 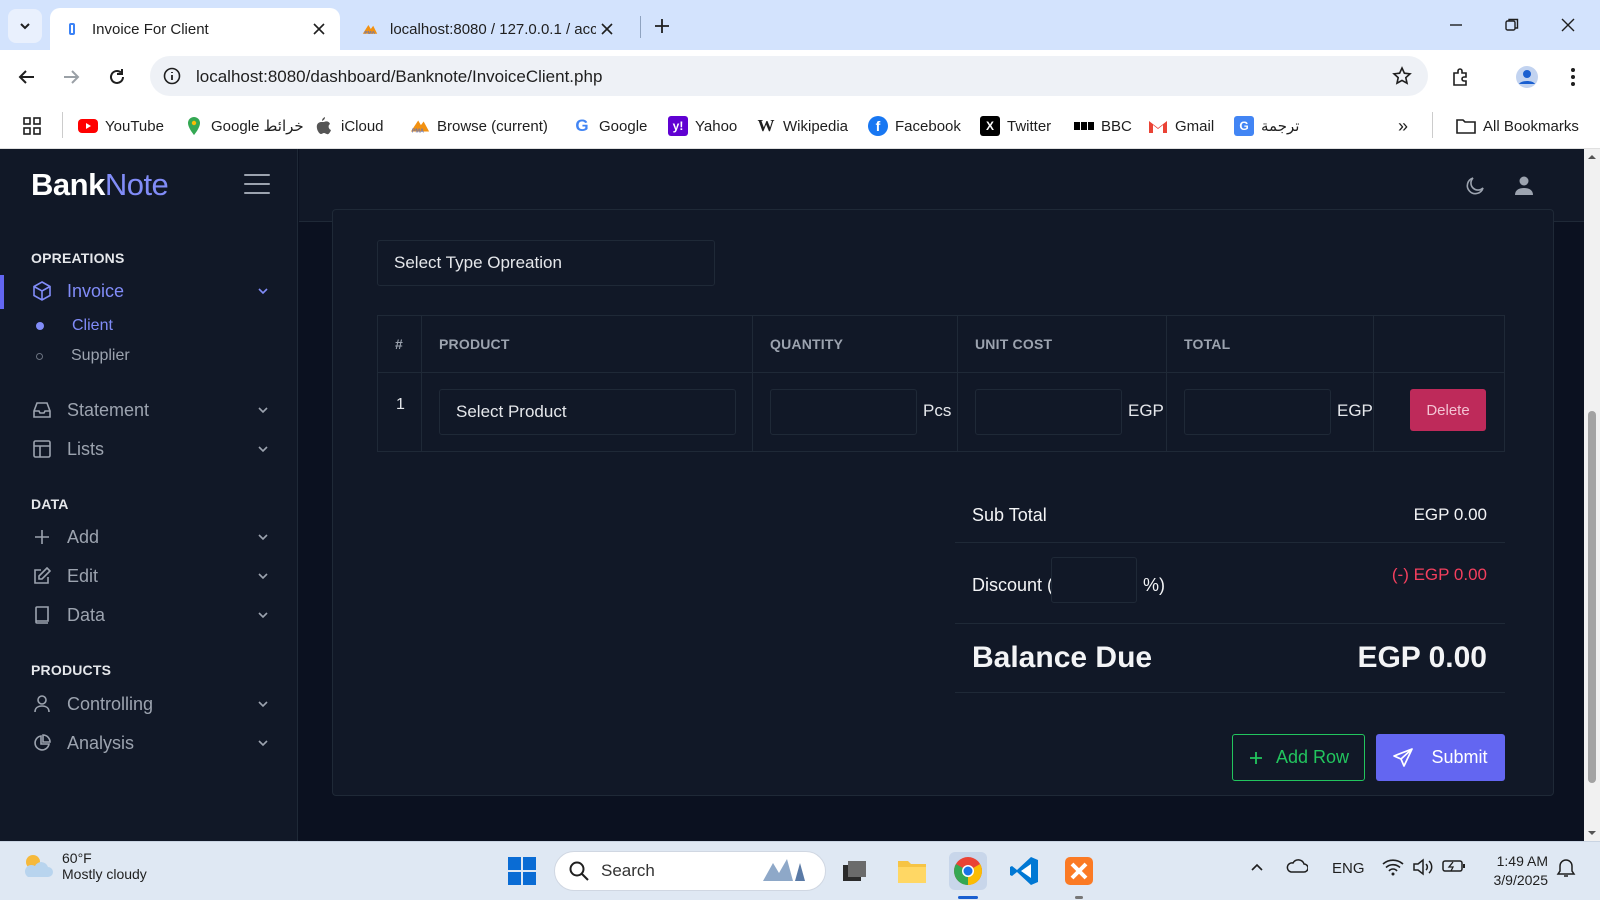 What do you see at coordinates (1402, 76) in the screenshot?
I see `bookmark-star-icon` at bounding box center [1402, 76].